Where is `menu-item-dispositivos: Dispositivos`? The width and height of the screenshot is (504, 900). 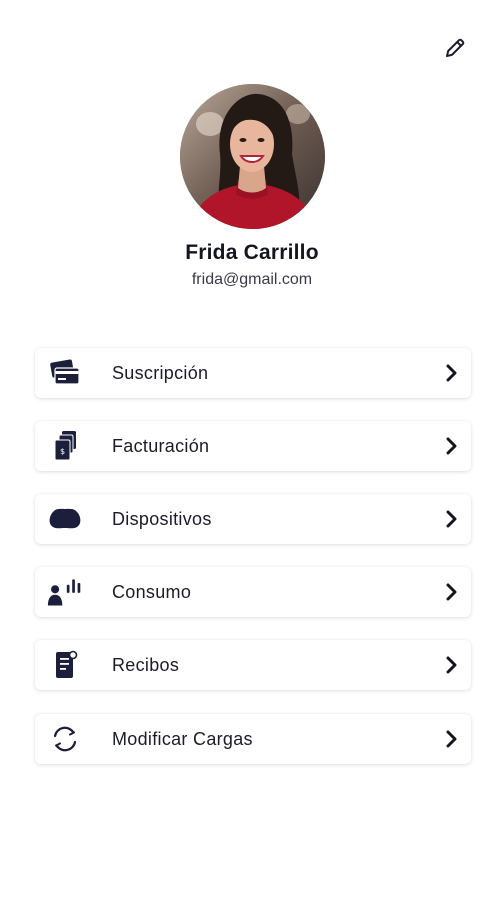
menu-item-dispositivos: Dispositivos is located at coordinates (253, 519).